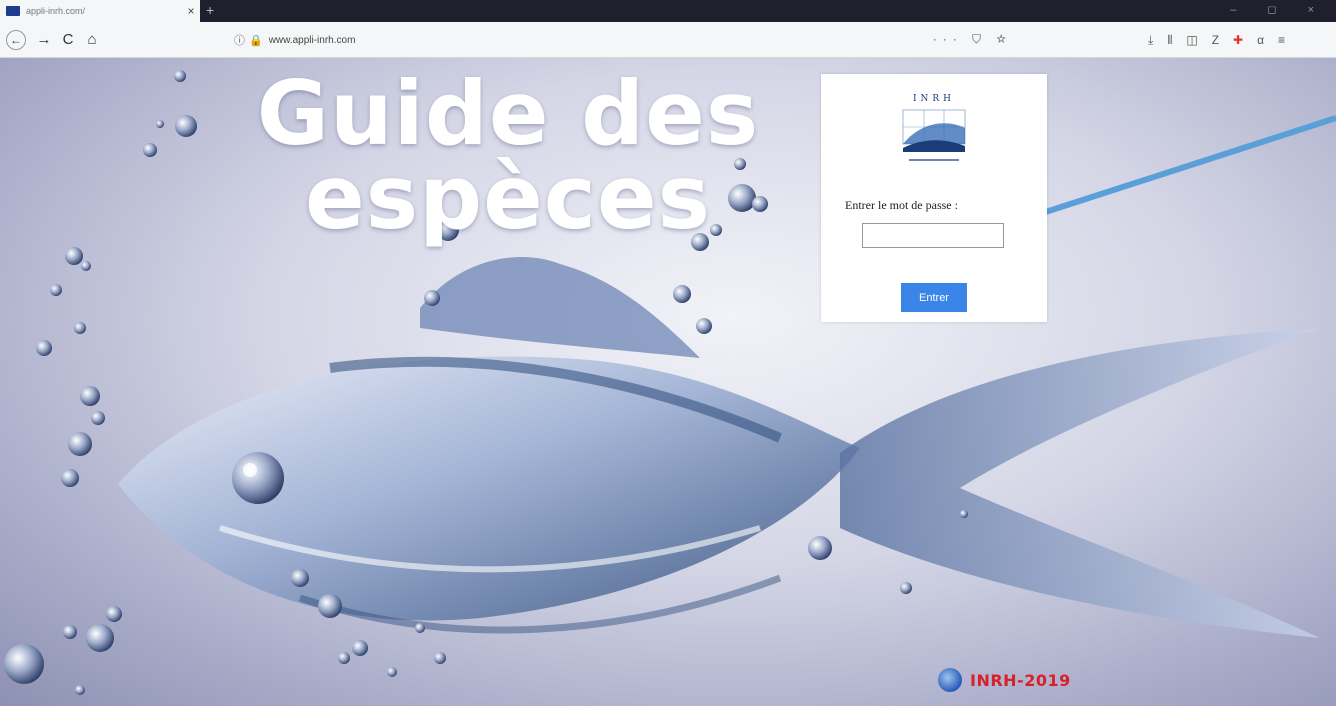 The height and width of the screenshot is (706, 1336). Describe the element at coordinates (16, 40) in the screenshot. I see `back-button: ←` at that location.